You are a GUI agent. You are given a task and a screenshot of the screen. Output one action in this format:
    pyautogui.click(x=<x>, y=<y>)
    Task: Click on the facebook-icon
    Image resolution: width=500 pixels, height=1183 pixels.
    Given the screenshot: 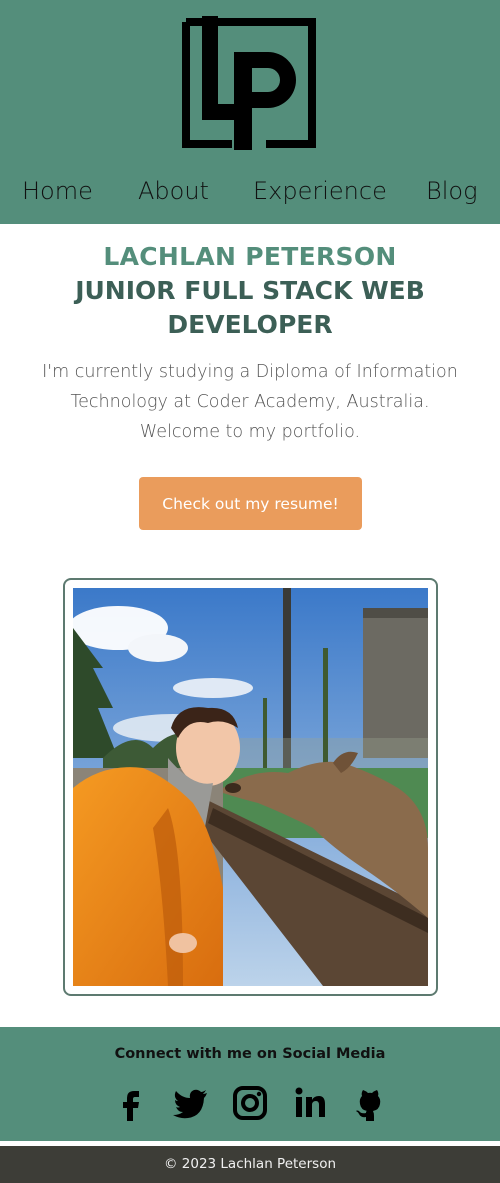 What is the action you would take?
    pyautogui.click(x=132, y=1103)
    